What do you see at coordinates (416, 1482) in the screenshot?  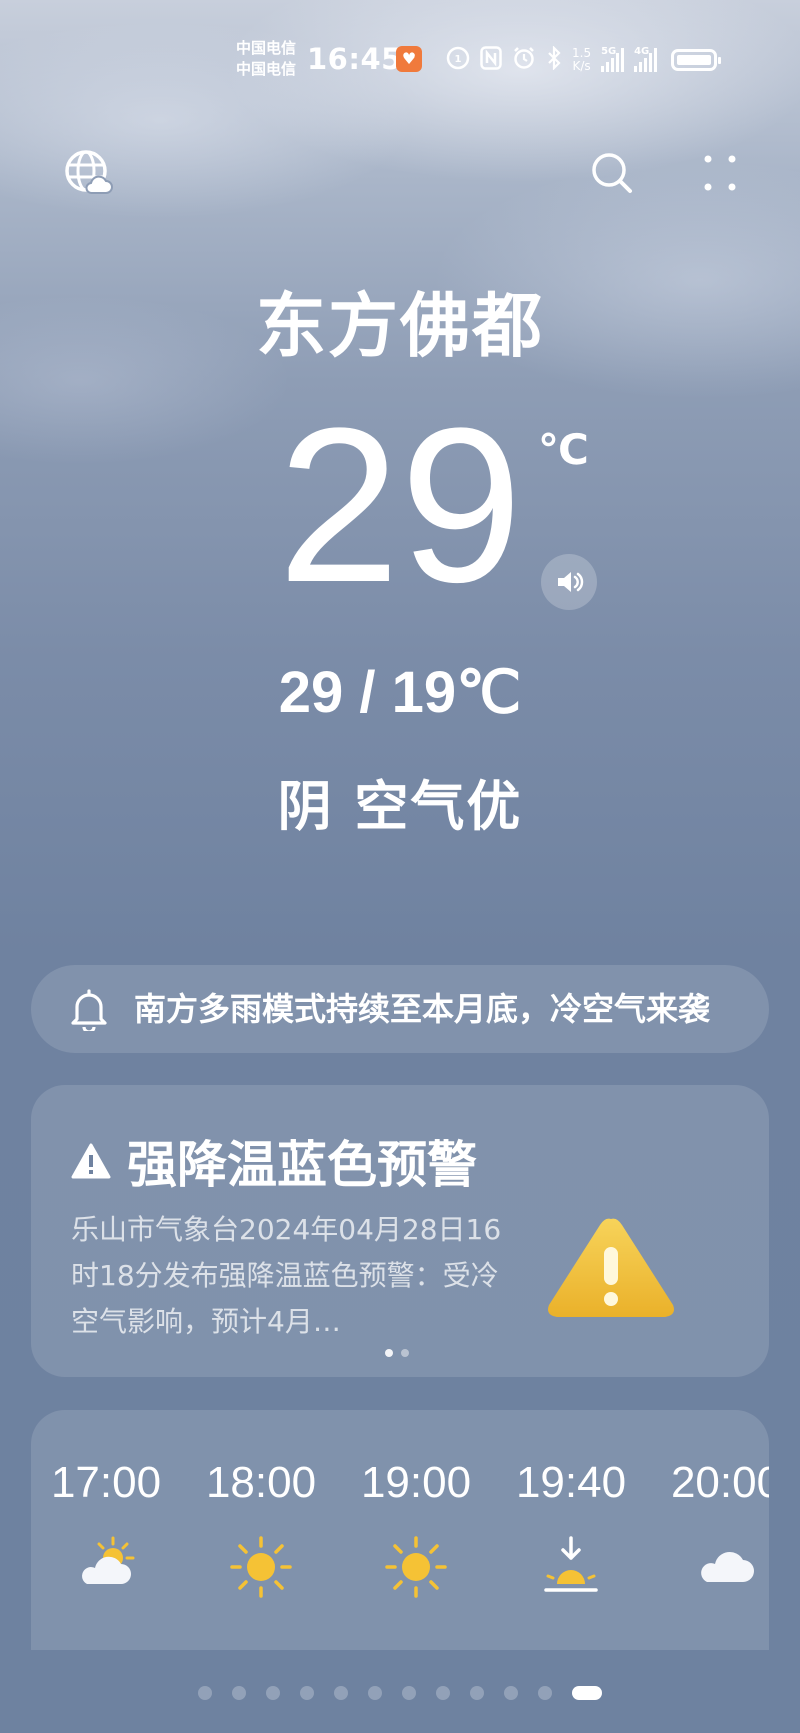 I see `hour-time: 19:00` at bounding box center [416, 1482].